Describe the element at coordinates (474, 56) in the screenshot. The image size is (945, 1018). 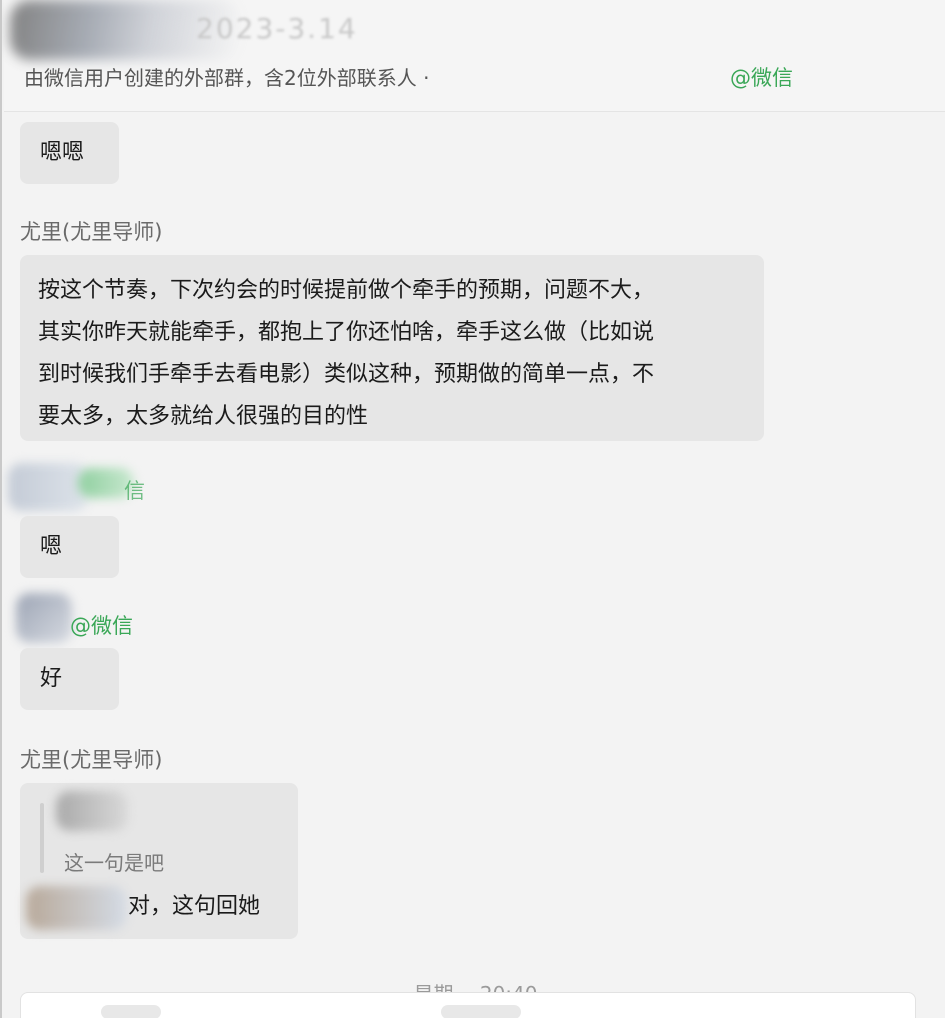
I see `chat-header: 2023-3.14 由微信用户创建的外部群，含2位外部联系人 · @微信` at that location.